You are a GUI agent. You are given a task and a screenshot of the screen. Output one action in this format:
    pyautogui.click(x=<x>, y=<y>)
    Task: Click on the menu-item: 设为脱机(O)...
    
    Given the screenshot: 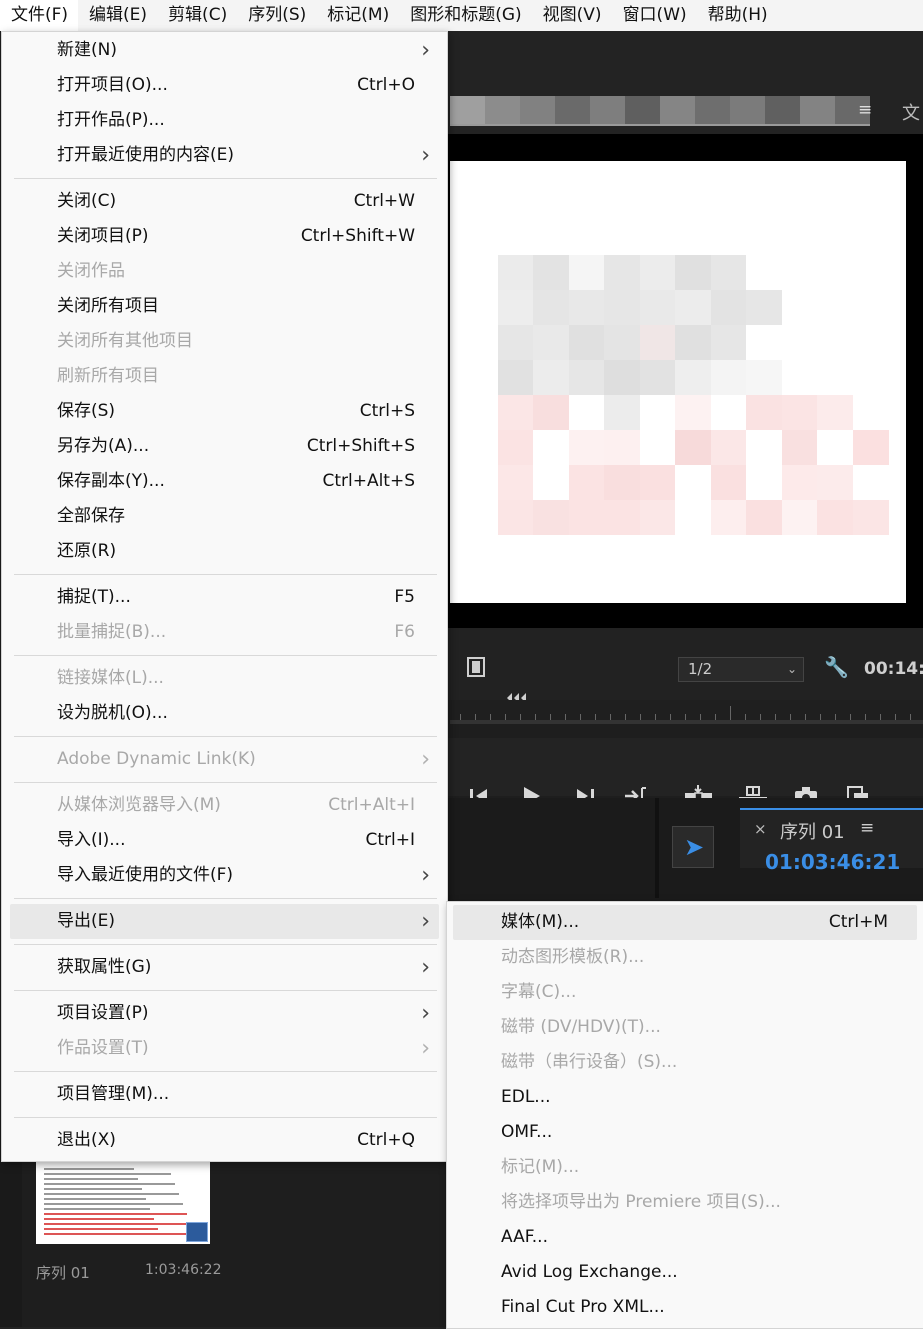 What is the action you would take?
    pyautogui.click(x=224, y=713)
    